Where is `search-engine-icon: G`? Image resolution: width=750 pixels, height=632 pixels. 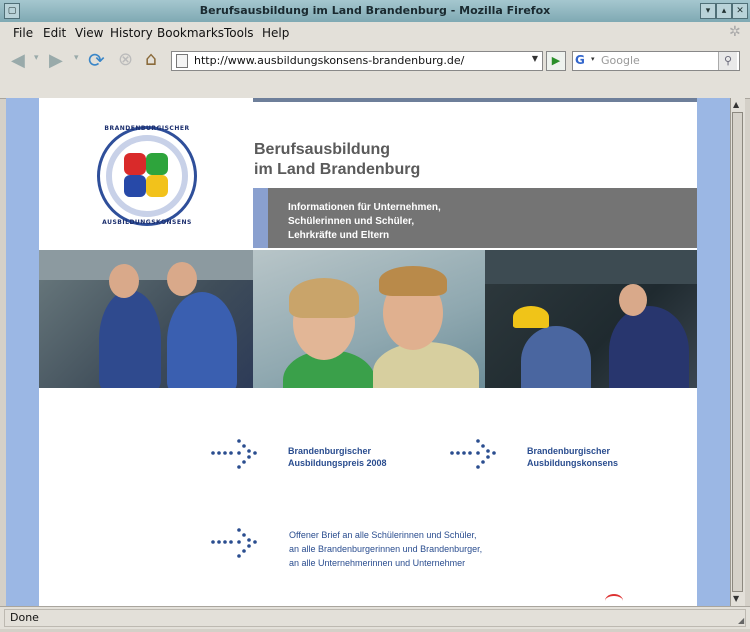 search-engine-icon: G is located at coordinates (580, 60).